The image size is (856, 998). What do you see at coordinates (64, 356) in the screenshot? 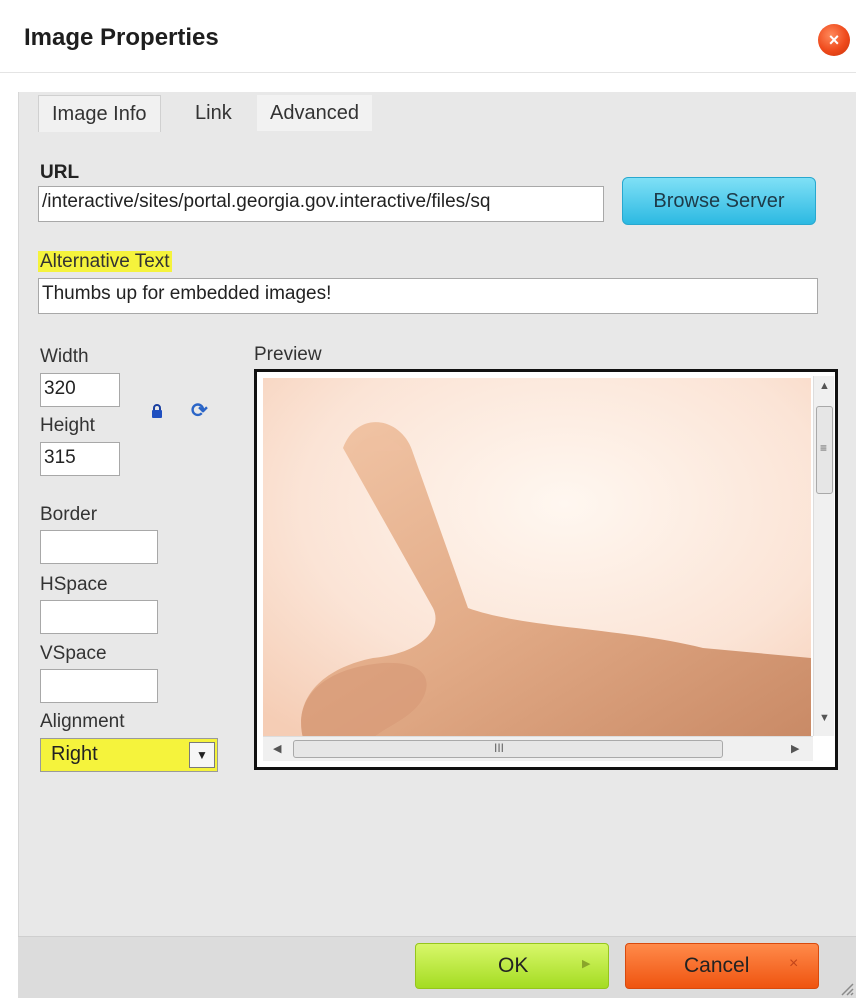
I see `width-label: Width` at bounding box center [64, 356].